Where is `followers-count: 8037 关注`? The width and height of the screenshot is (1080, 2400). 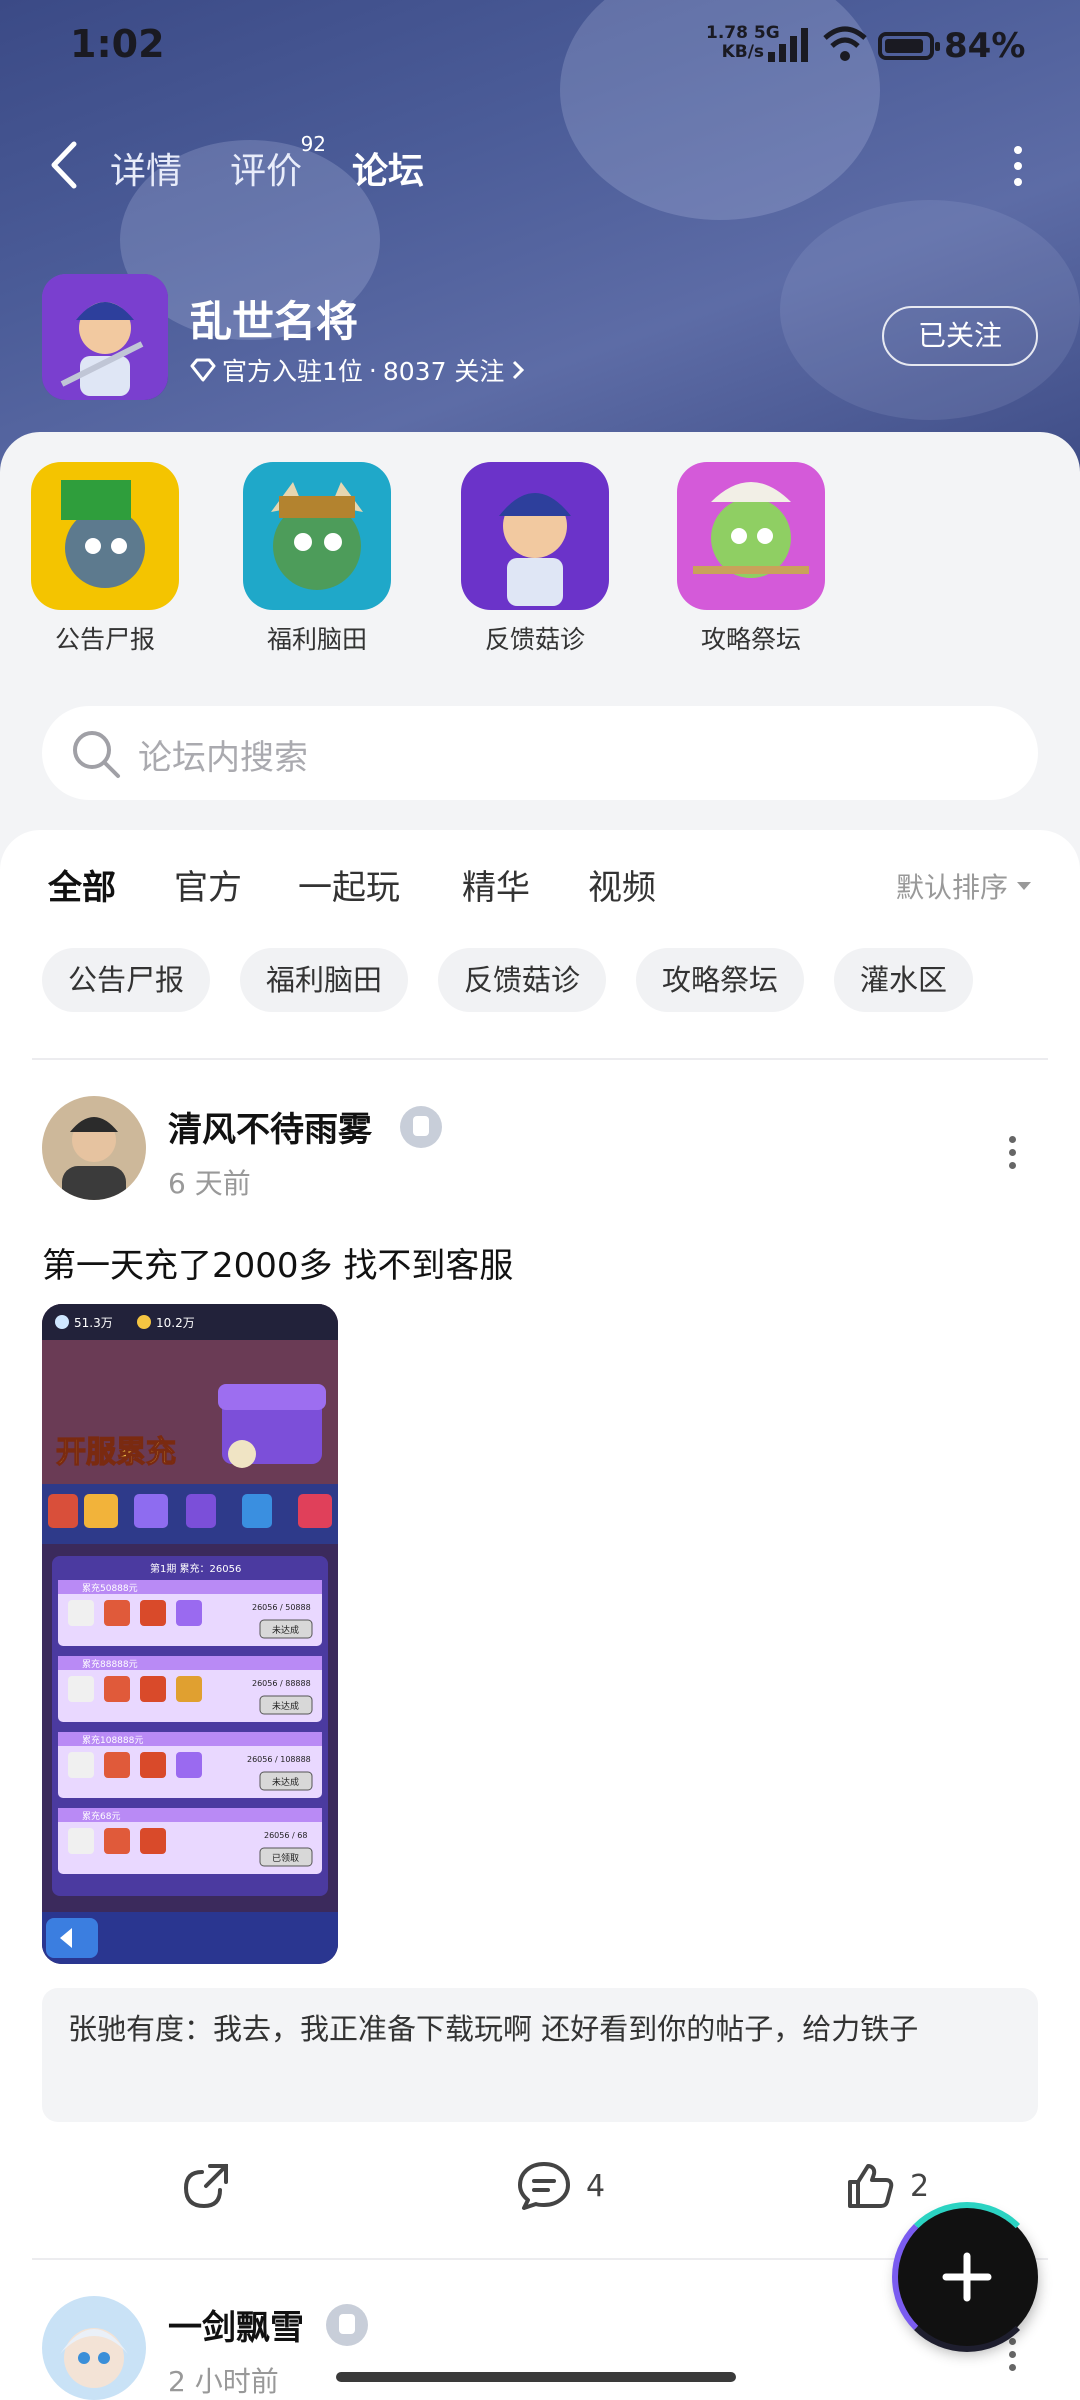 followers-count: 8037 关注 is located at coordinates (443, 371).